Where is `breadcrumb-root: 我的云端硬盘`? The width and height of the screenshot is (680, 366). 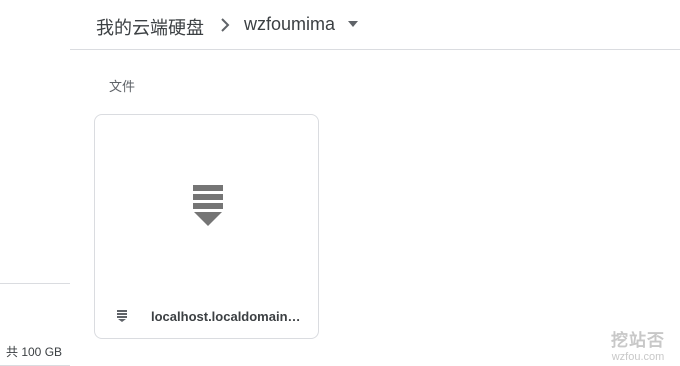 breadcrumb-root: 我的云端硬盘 is located at coordinates (150, 27).